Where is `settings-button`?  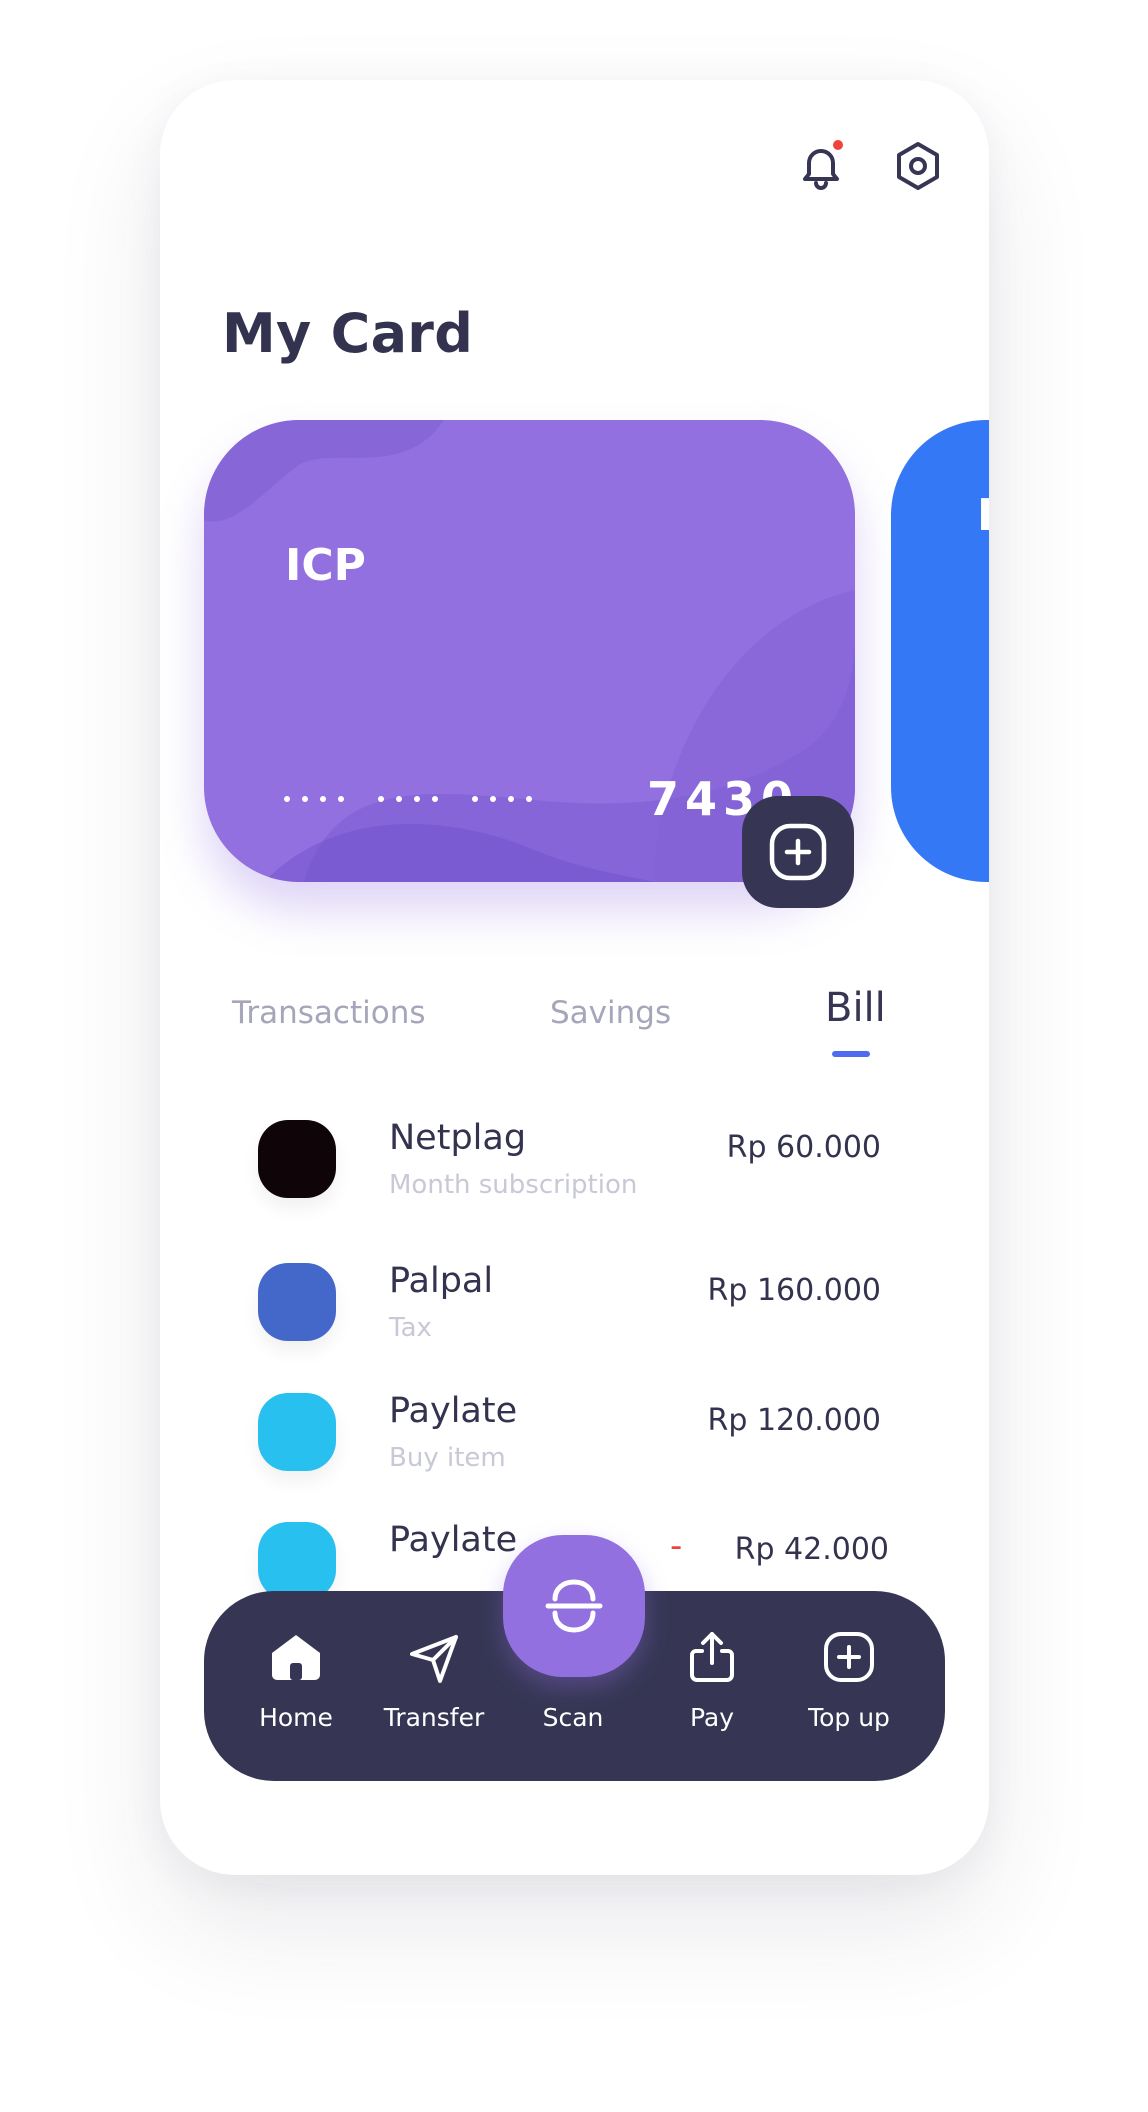
settings-button is located at coordinates (918, 166).